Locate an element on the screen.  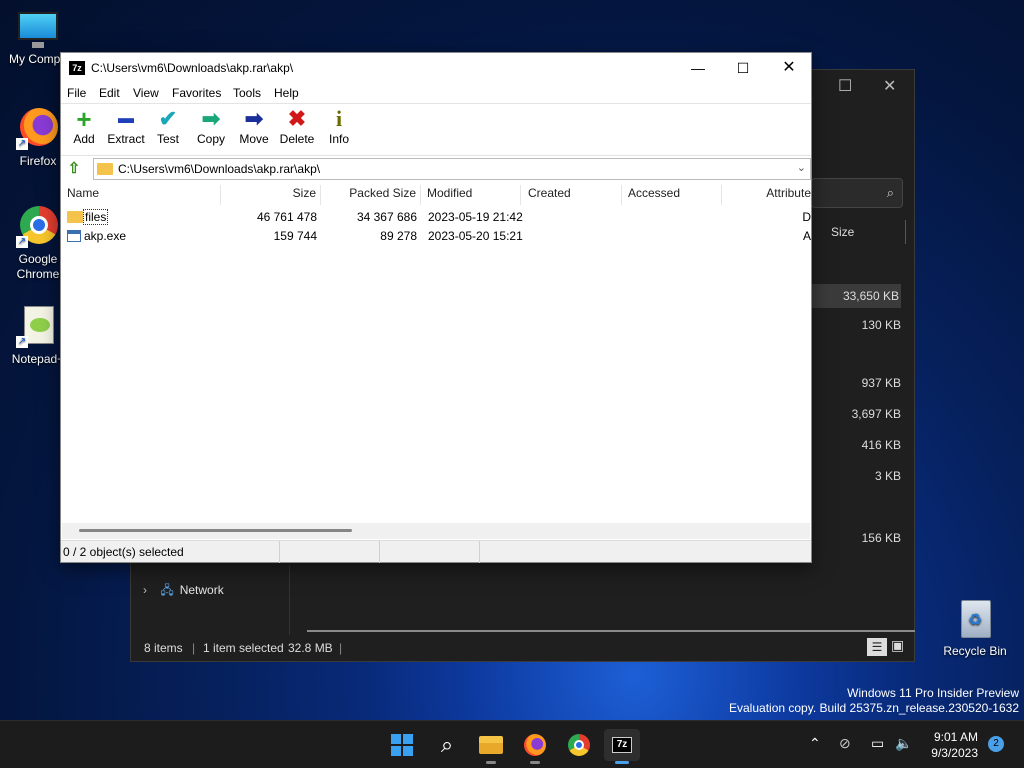
column-header-packed-size: Packed Size is located at coordinates (371, 195).